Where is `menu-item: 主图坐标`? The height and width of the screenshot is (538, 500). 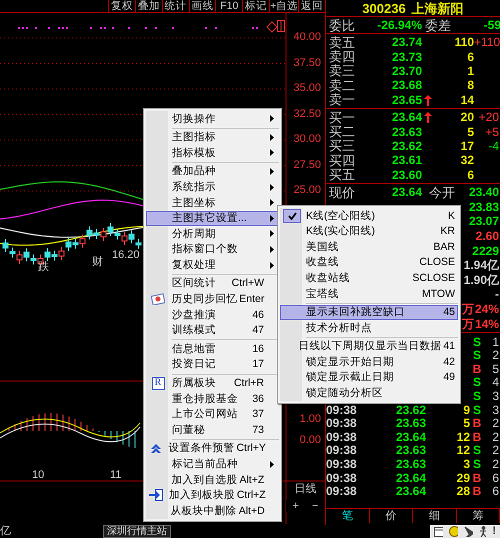 menu-item: 主图坐标 is located at coordinates (212, 202).